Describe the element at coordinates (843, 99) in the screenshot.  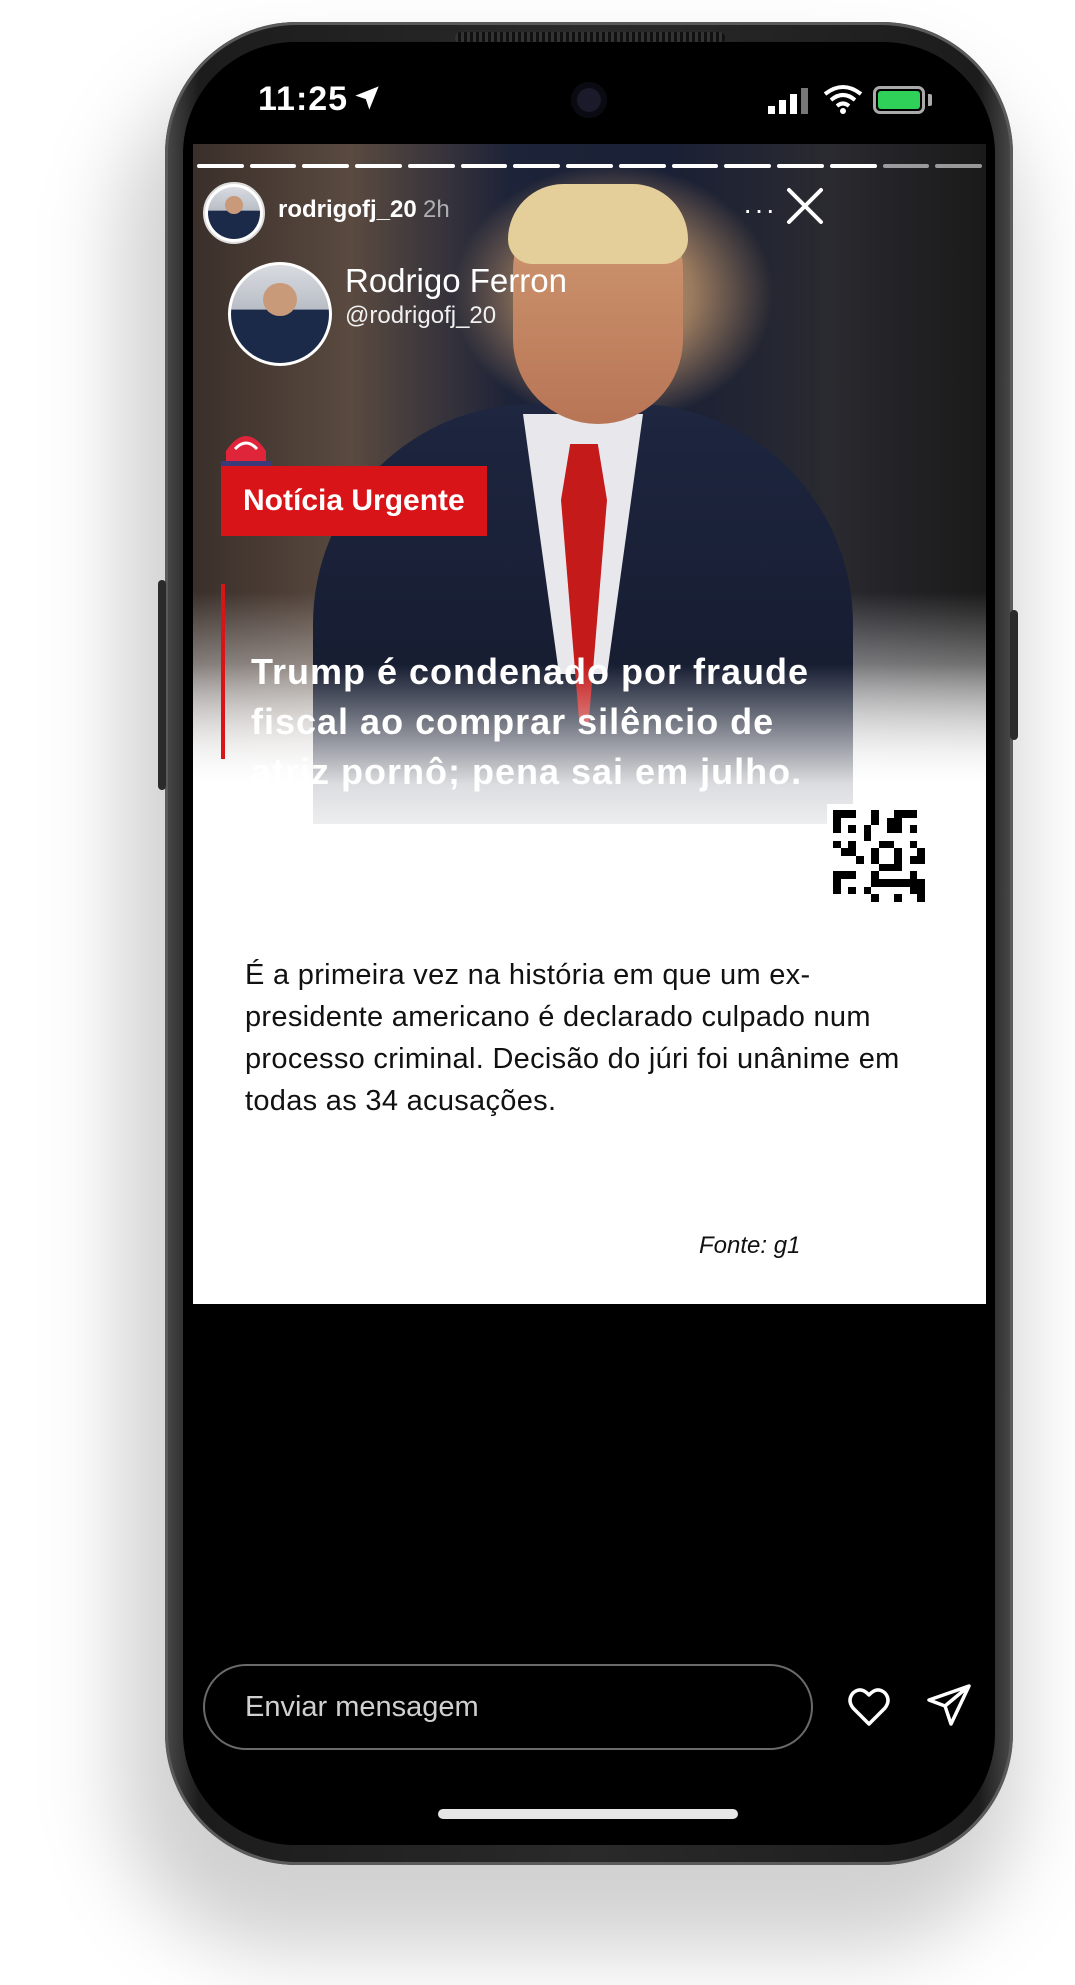
I see `wifi-icon` at that location.